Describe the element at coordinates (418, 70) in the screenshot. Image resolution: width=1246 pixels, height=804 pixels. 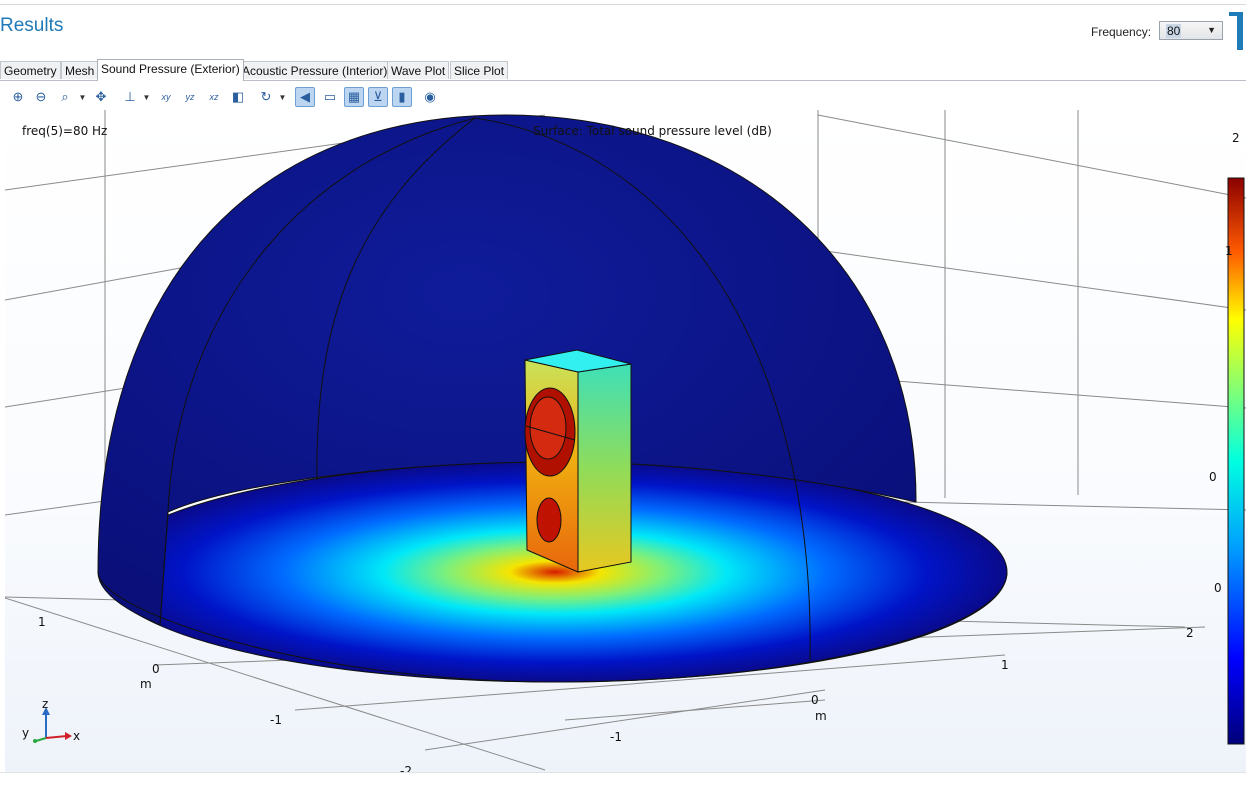
I see `tab-wave-plot: Wave Plot` at that location.